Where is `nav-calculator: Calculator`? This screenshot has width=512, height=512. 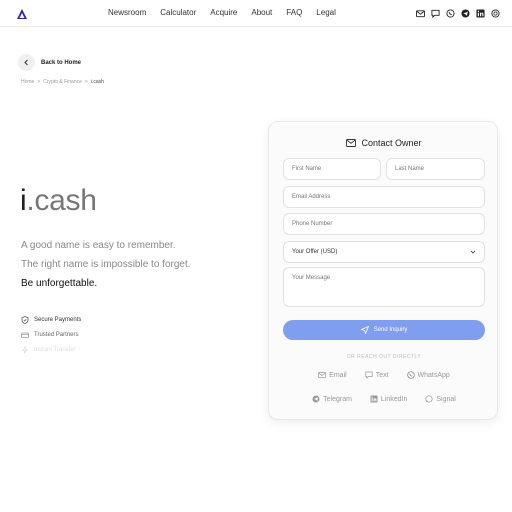 nav-calculator: Calculator is located at coordinates (178, 13).